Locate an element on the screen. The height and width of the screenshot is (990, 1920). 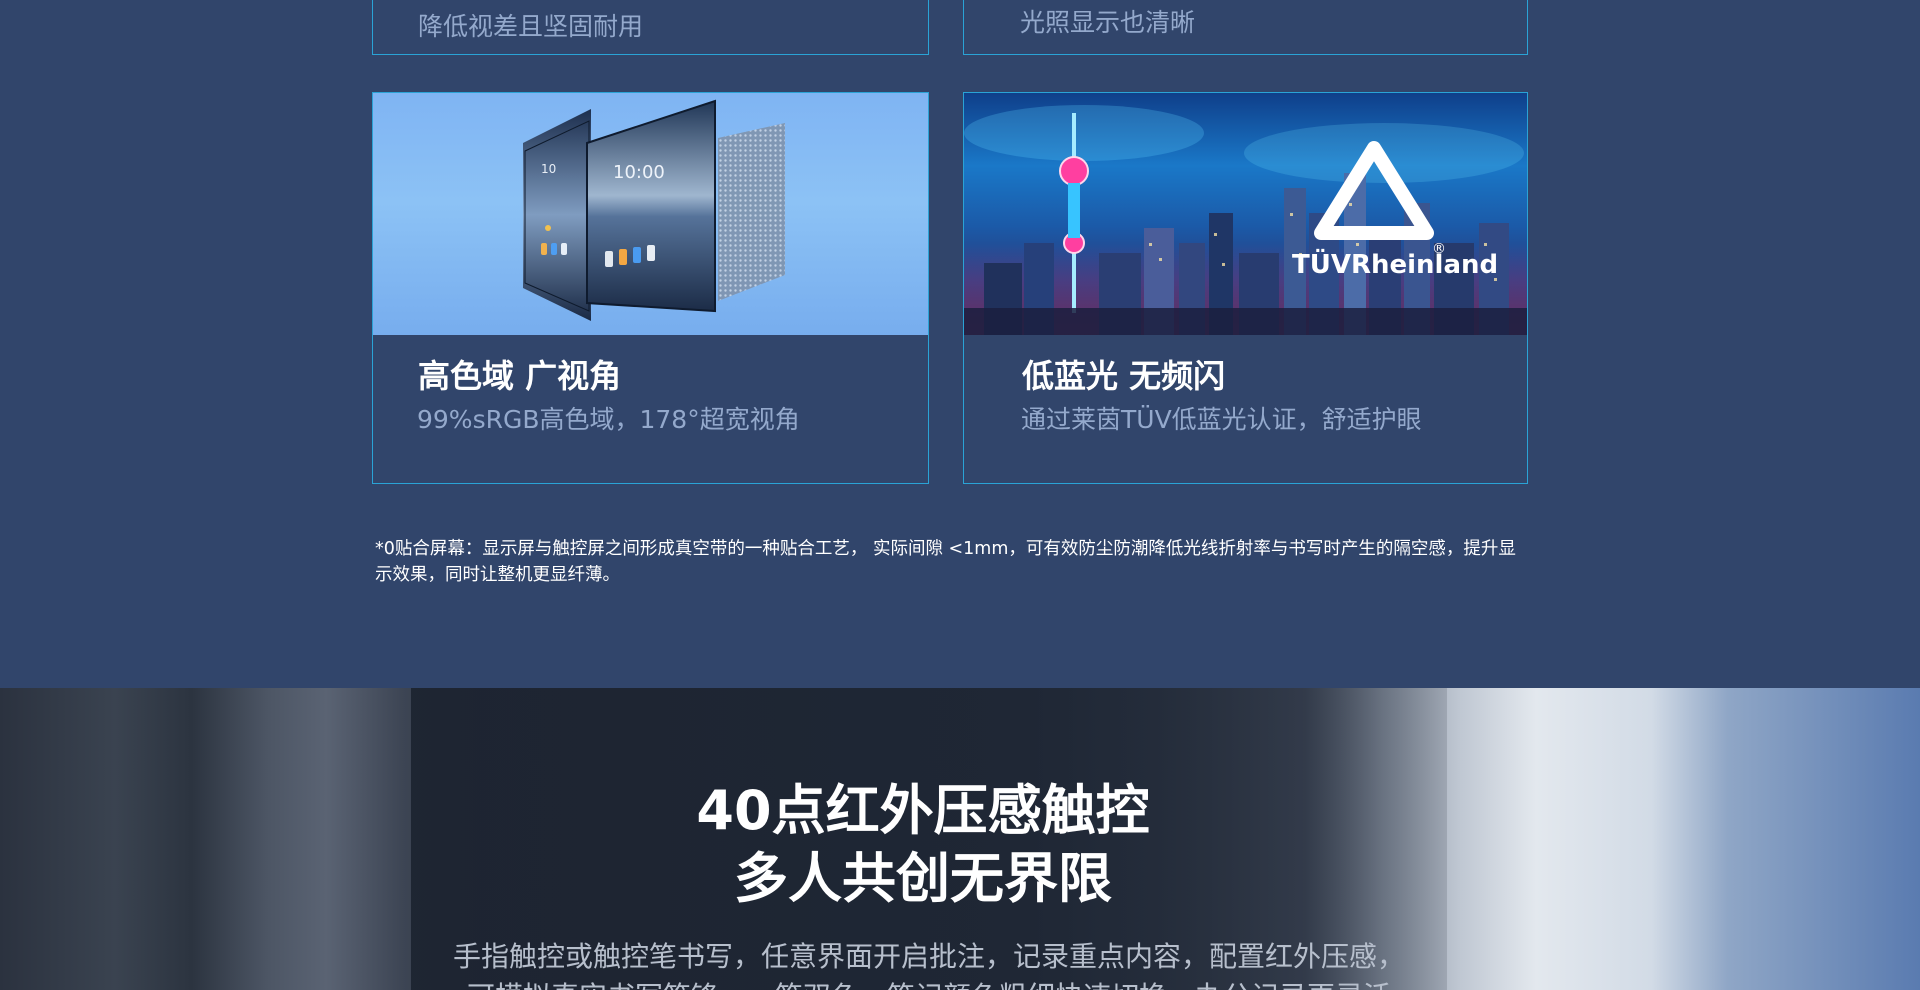
color-gamut-title: 高色域 广视角 is located at coordinates (520, 376).